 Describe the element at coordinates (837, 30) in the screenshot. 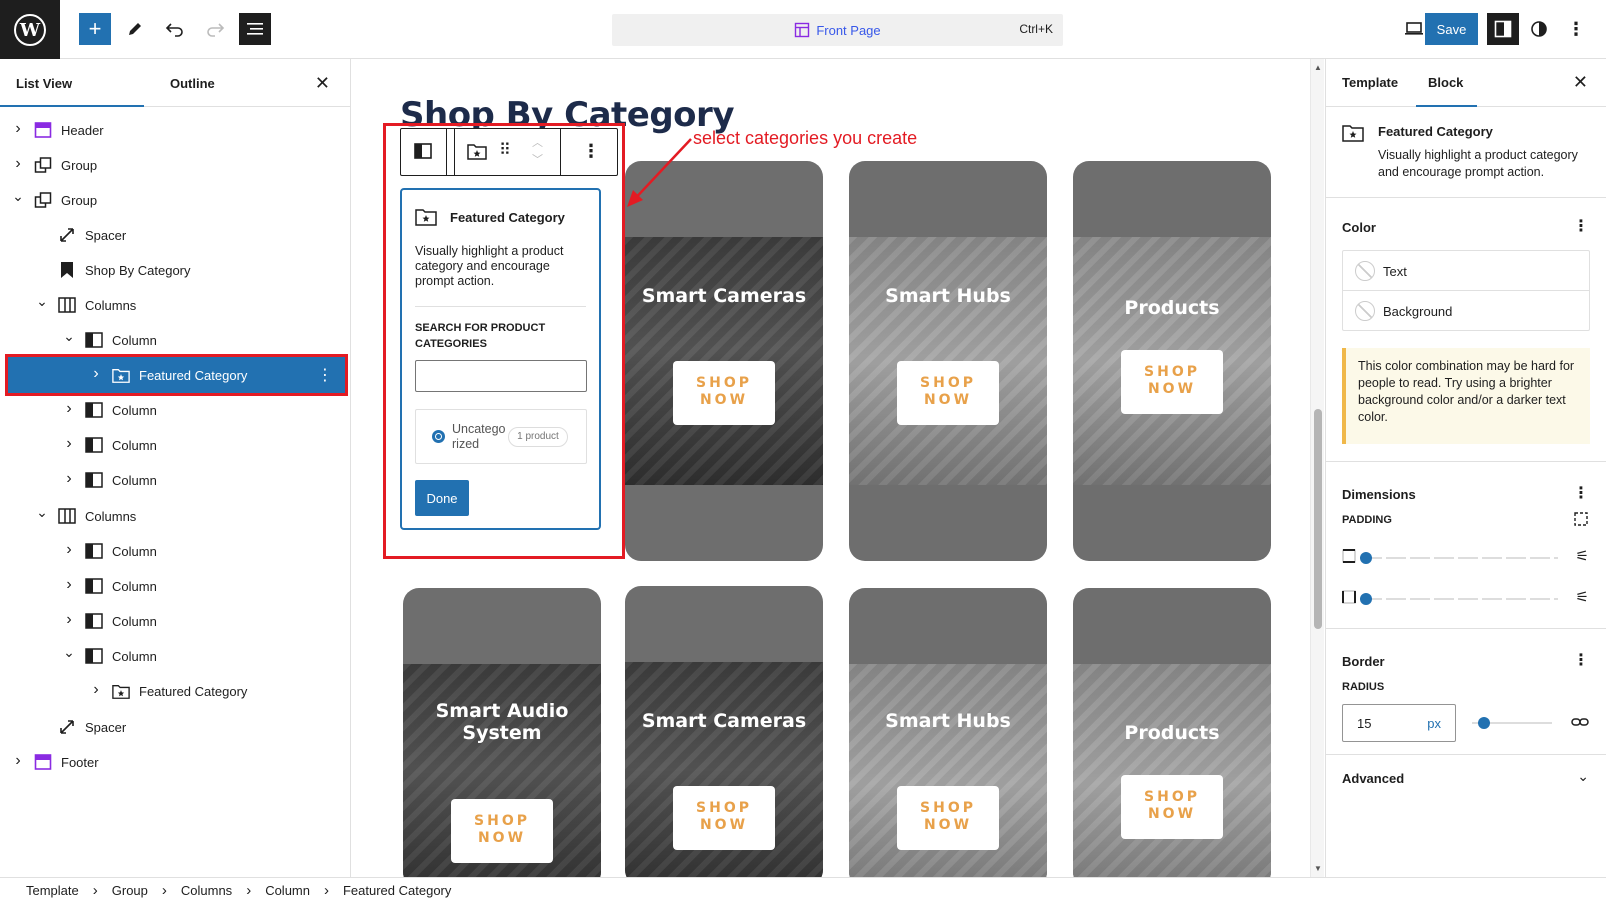

I see `command-palette-bar: Front Page Ctrl+K` at that location.